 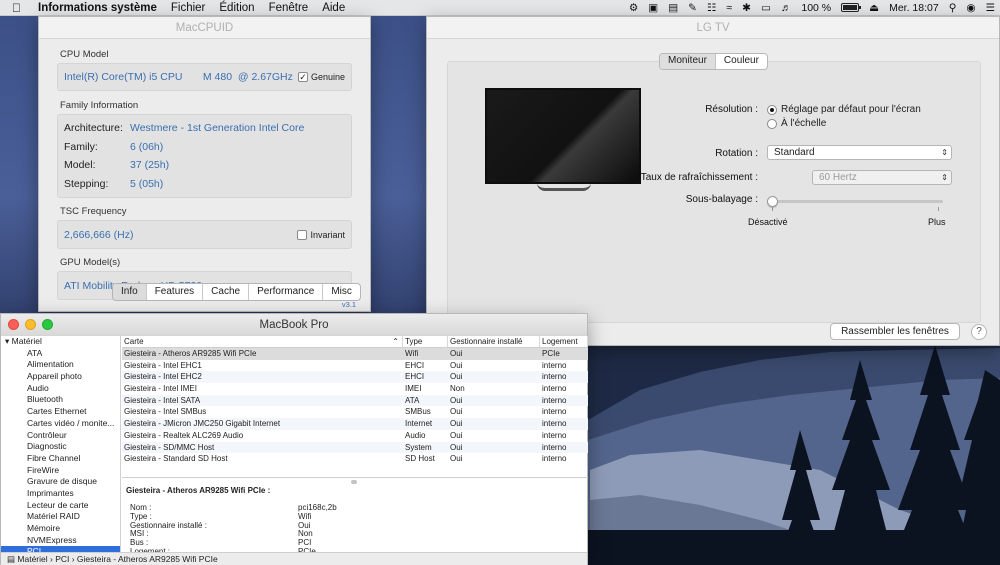 What do you see at coordinates (188, 8) in the screenshot?
I see `menu-fichier: Fichier` at bounding box center [188, 8].